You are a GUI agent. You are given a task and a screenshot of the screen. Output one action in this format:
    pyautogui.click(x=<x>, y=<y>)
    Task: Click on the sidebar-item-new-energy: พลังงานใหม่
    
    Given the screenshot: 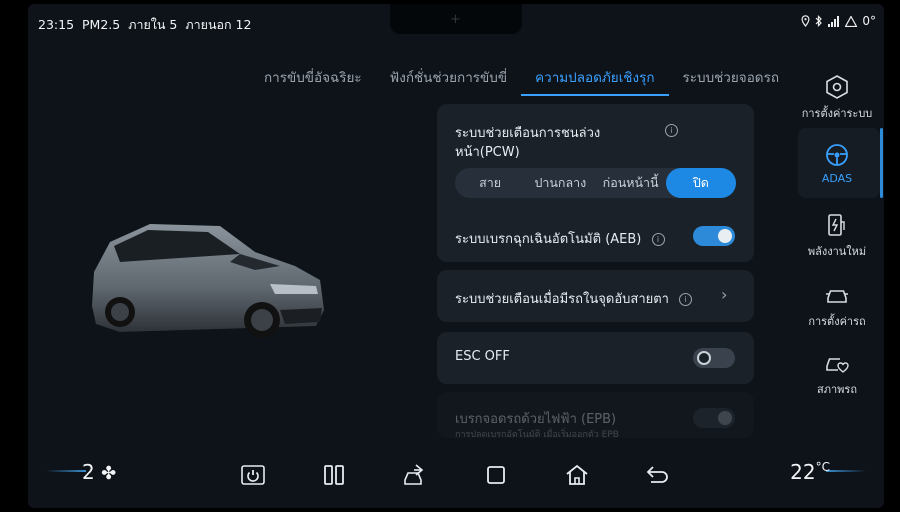 What is the action you would take?
    pyautogui.click(x=837, y=236)
    